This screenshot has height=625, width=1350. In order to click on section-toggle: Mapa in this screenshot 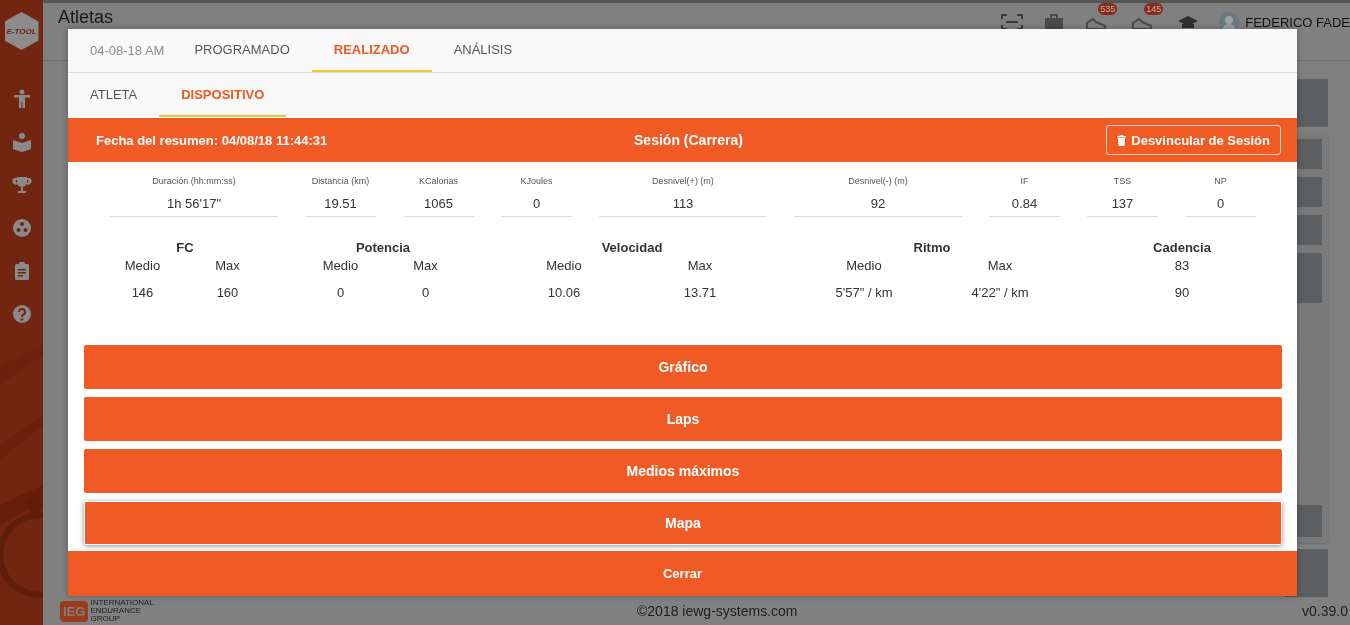, I will do `click(683, 523)`.